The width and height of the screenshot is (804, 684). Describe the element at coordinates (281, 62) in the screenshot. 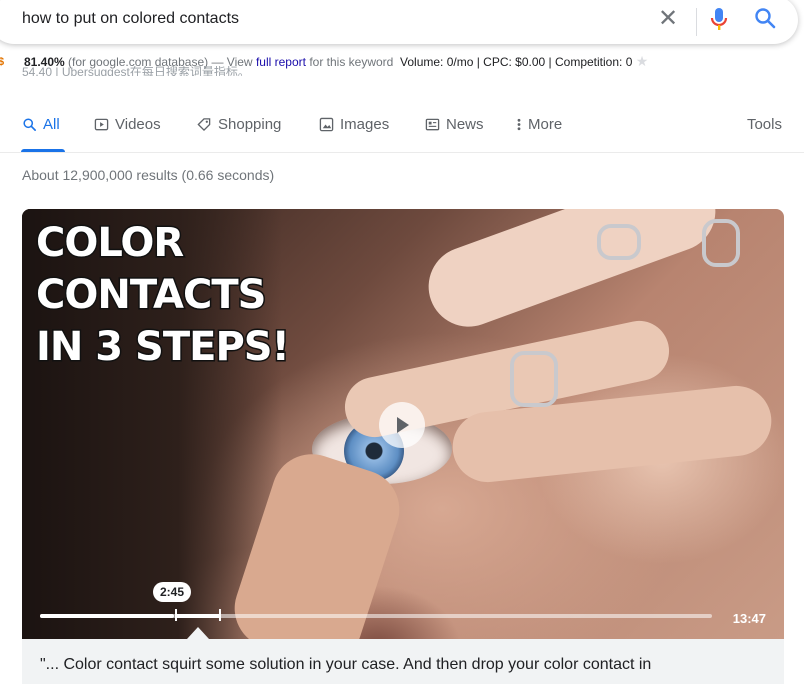

I see `full-report-link: full report` at that location.